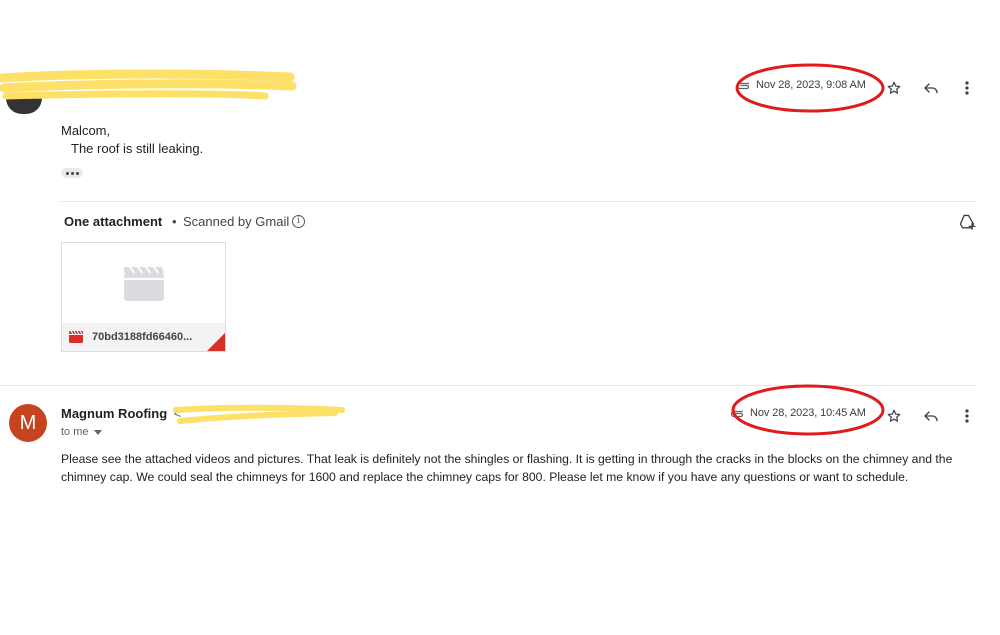 This screenshot has height=635, width=1000. What do you see at coordinates (28, 423) in the screenshot?
I see `sender-avatar: M` at bounding box center [28, 423].